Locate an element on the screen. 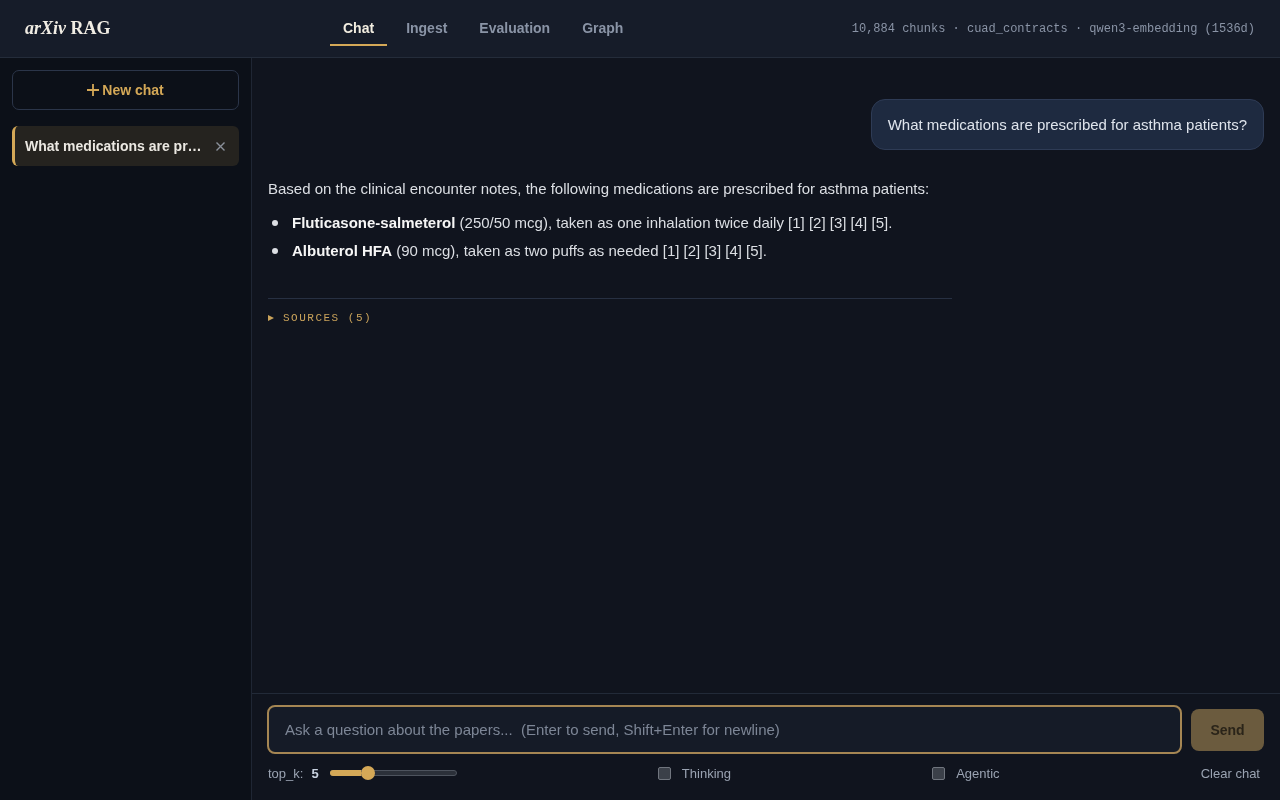  nav-tab: Graph is located at coordinates (603, 28).